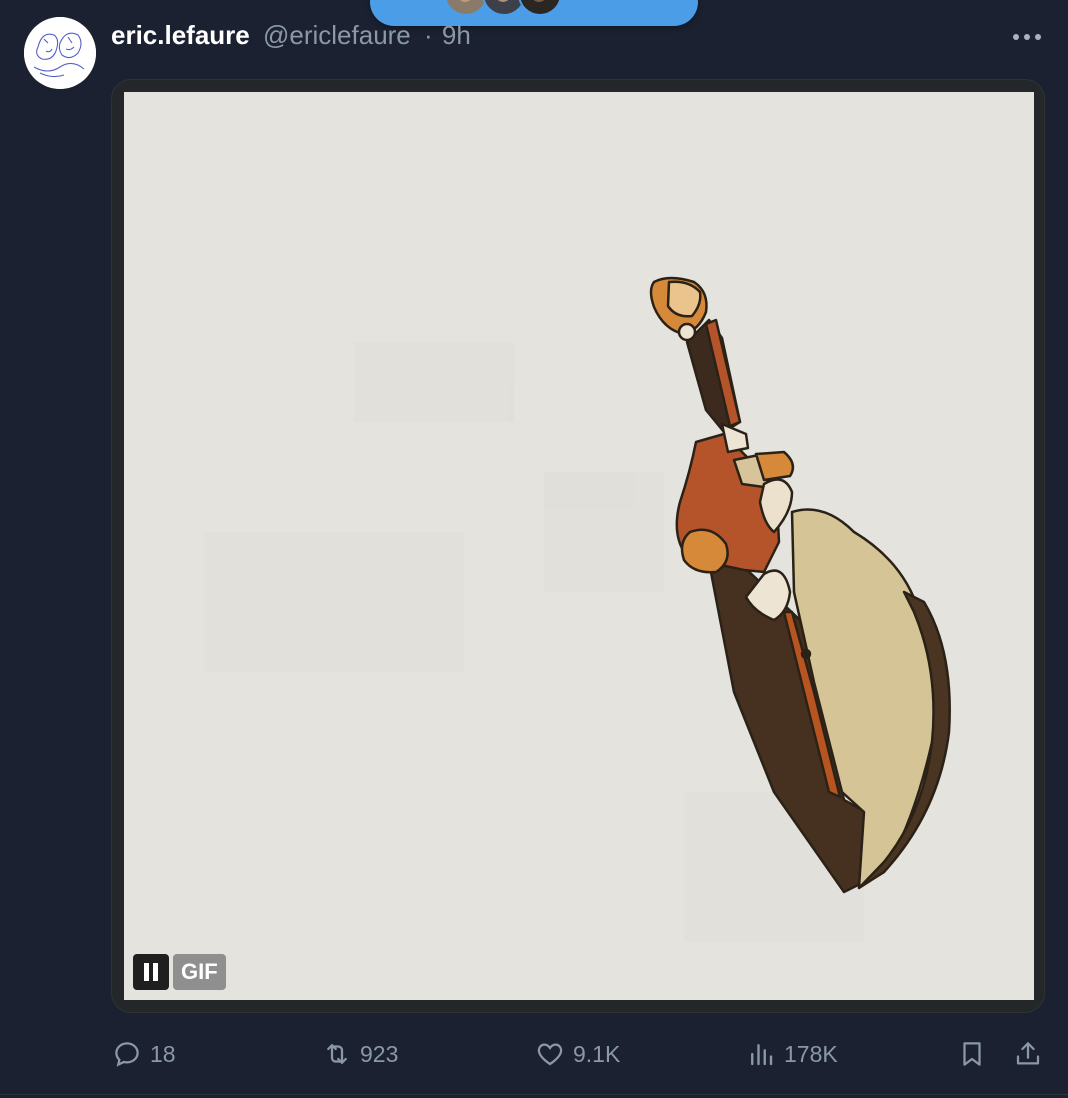 Image resolution: width=1068 pixels, height=1098 pixels. Describe the element at coordinates (127, 1054) in the screenshot. I see `reply-icon` at that location.